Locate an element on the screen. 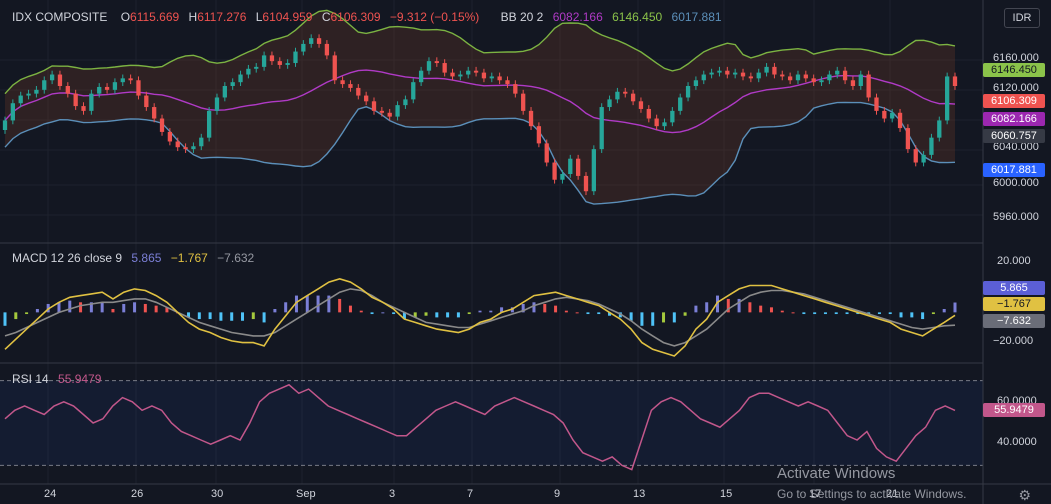  macd-label: MACD 12 26 close 9 is located at coordinates (67, 258).